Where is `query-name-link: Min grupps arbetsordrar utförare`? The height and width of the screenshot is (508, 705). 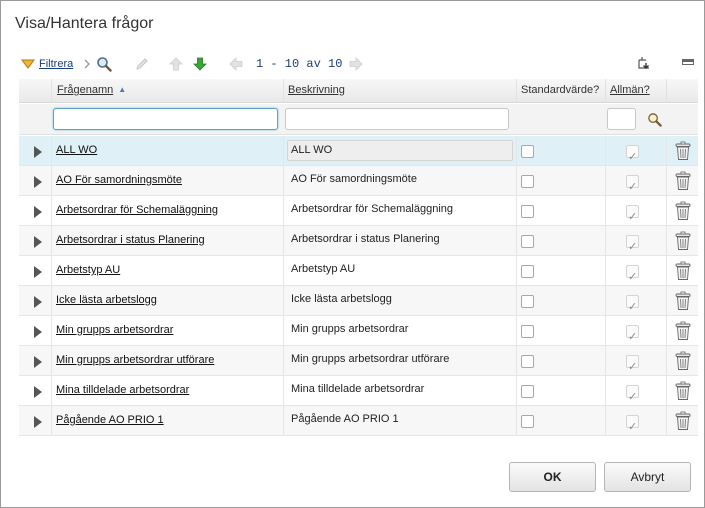 query-name-link: Min grupps arbetsordrar utförare is located at coordinates (135, 360).